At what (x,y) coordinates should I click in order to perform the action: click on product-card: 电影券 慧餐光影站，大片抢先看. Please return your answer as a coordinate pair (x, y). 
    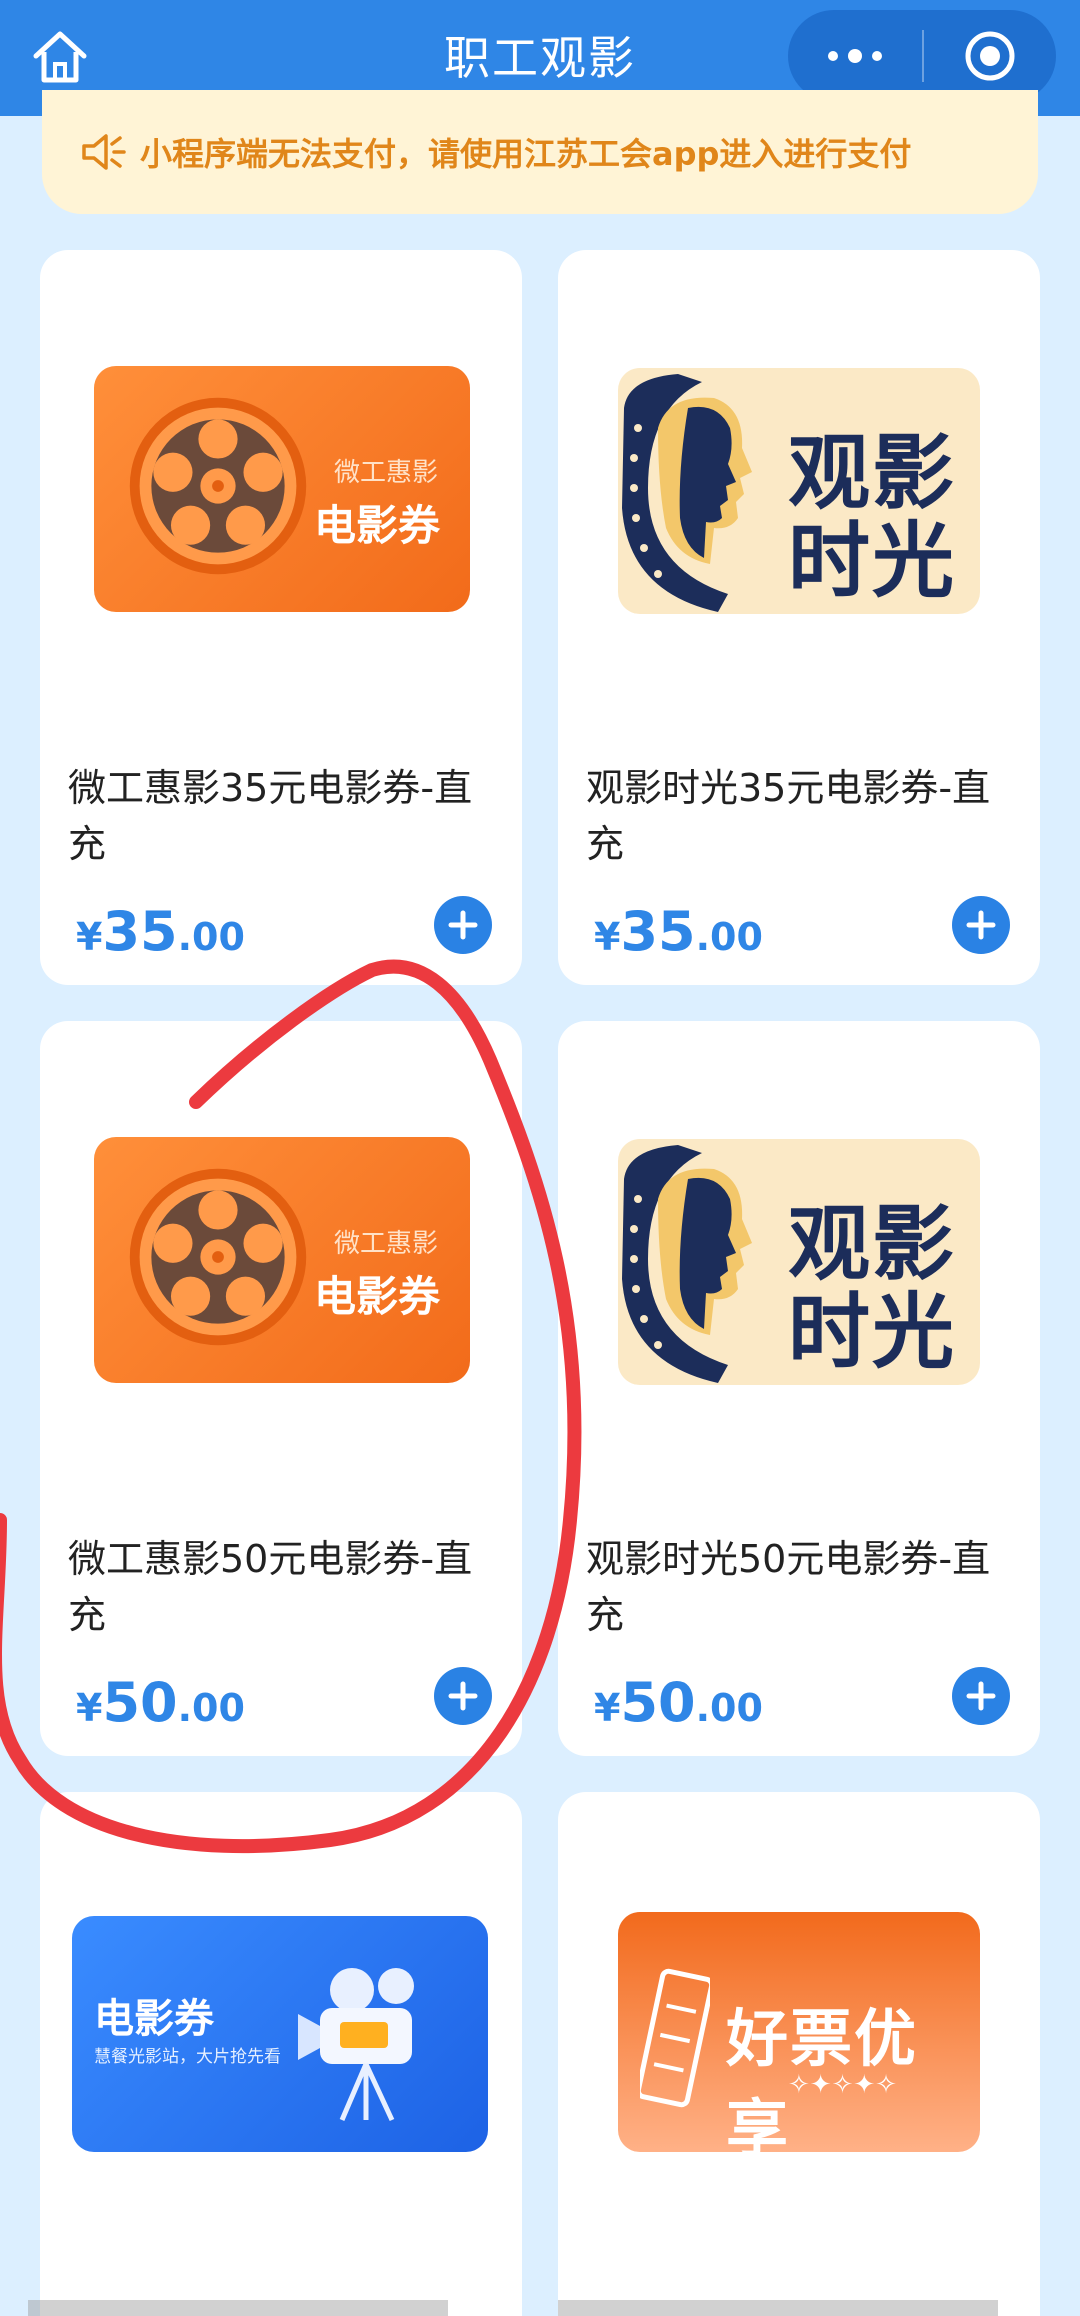
    Looking at the image, I should click on (281, 2054).